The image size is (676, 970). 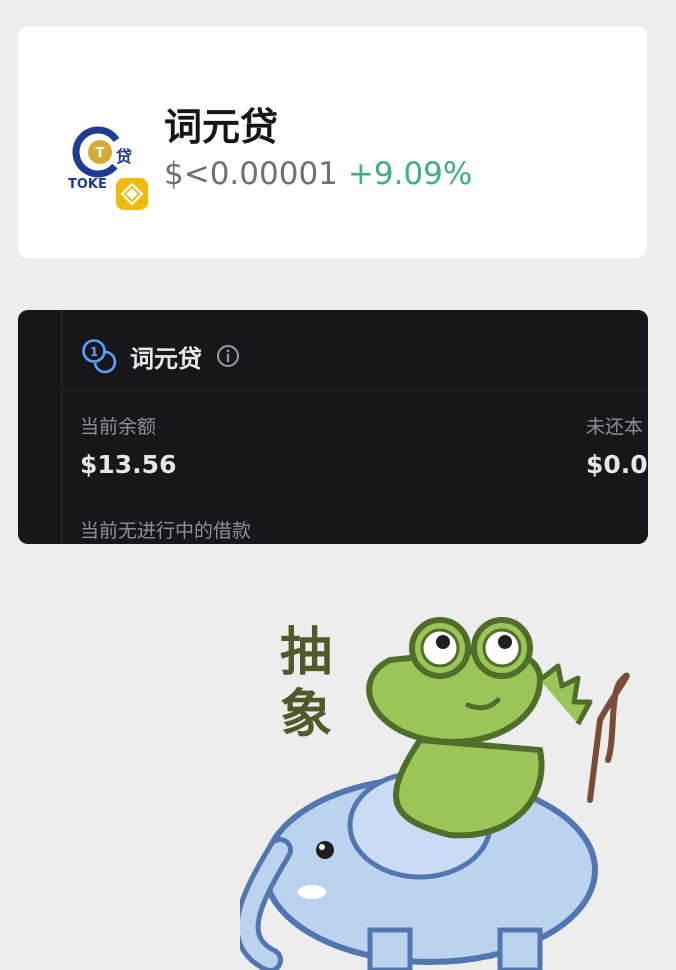 What do you see at coordinates (410, 174) in the screenshot?
I see `token-change: +9.09%` at bounding box center [410, 174].